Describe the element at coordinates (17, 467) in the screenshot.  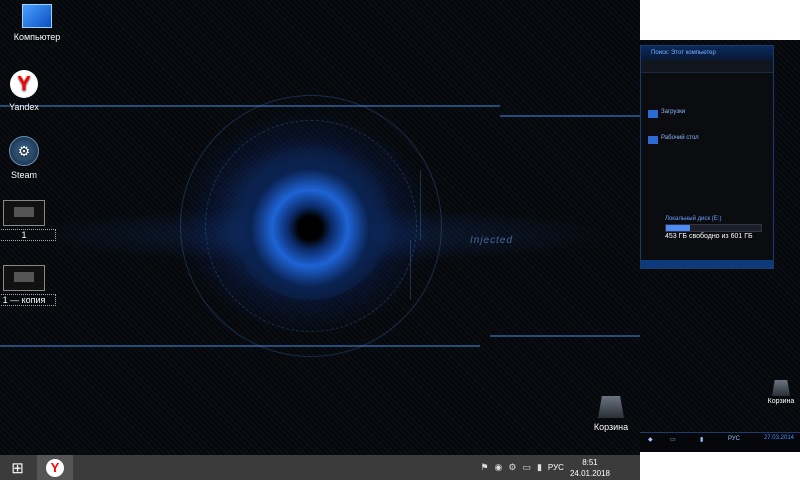
I see `start-button: ⊞` at that location.